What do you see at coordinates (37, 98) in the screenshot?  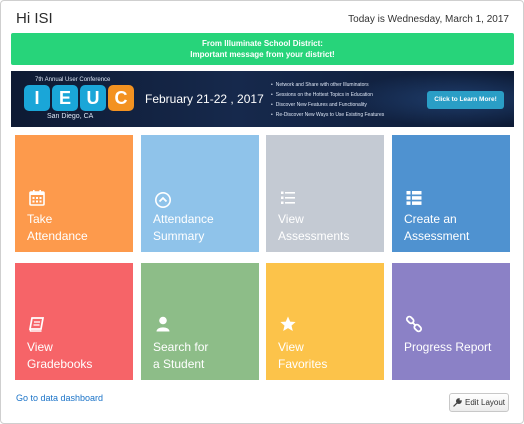 I see `logo-letter: I` at bounding box center [37, 98].